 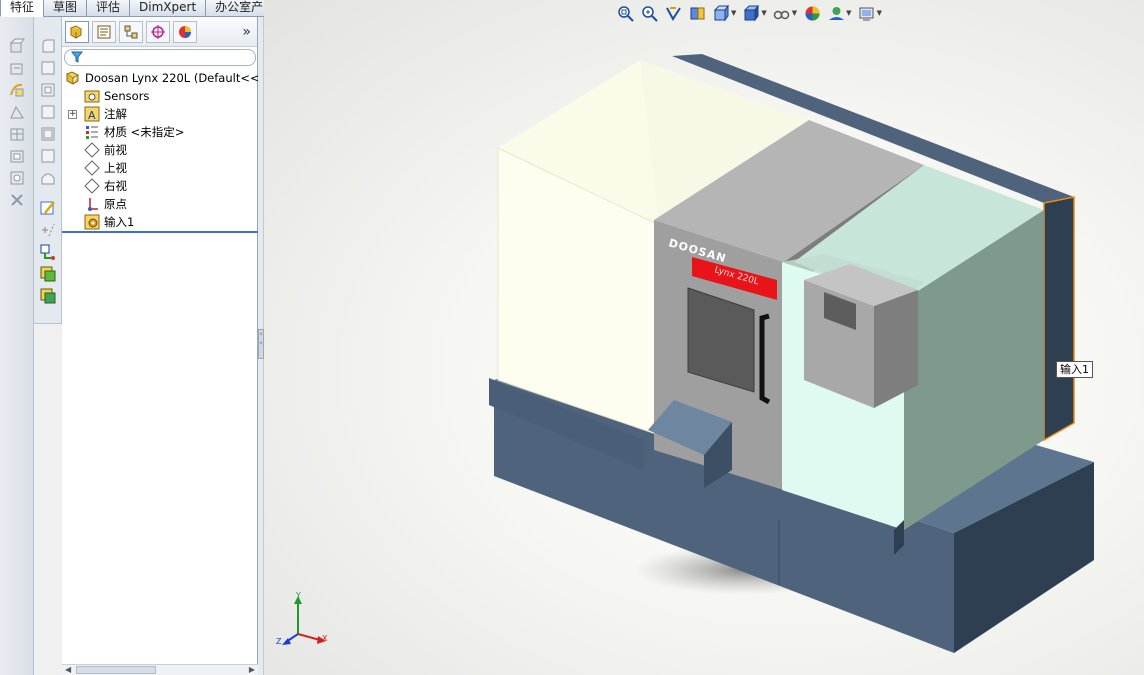 What do you see at coordinates (17, 112) in the screenshot?
I see `lofted-boss-icon` at bounding box center [17, 112].